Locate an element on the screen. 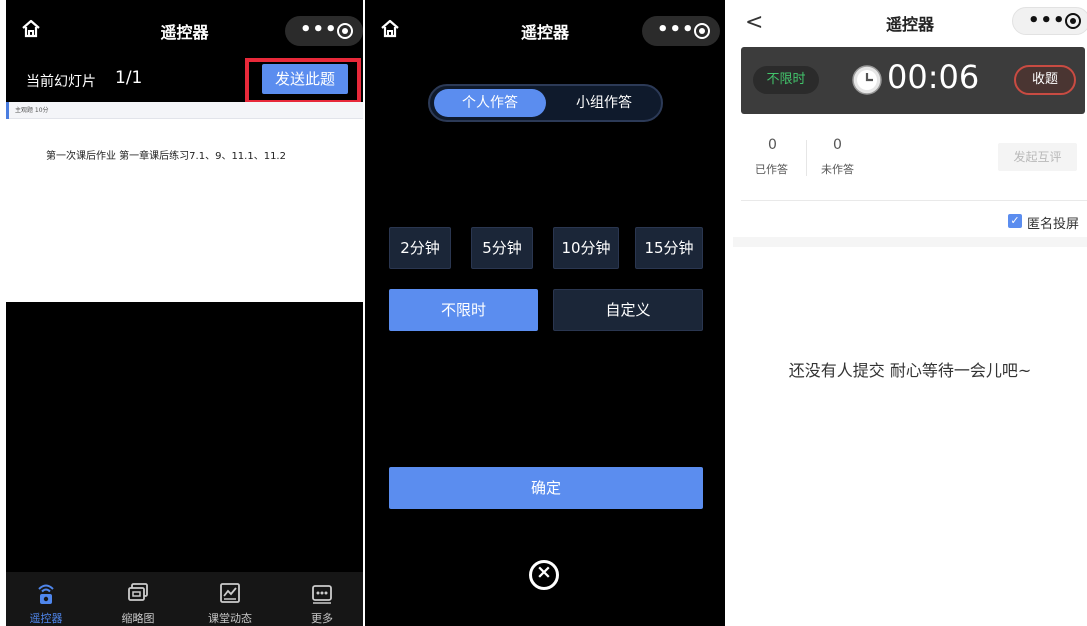 The width and height of the screenshot is (1087, 626). timer-card: 不限时 00:06 收题 is located at coordinates (913, 80).